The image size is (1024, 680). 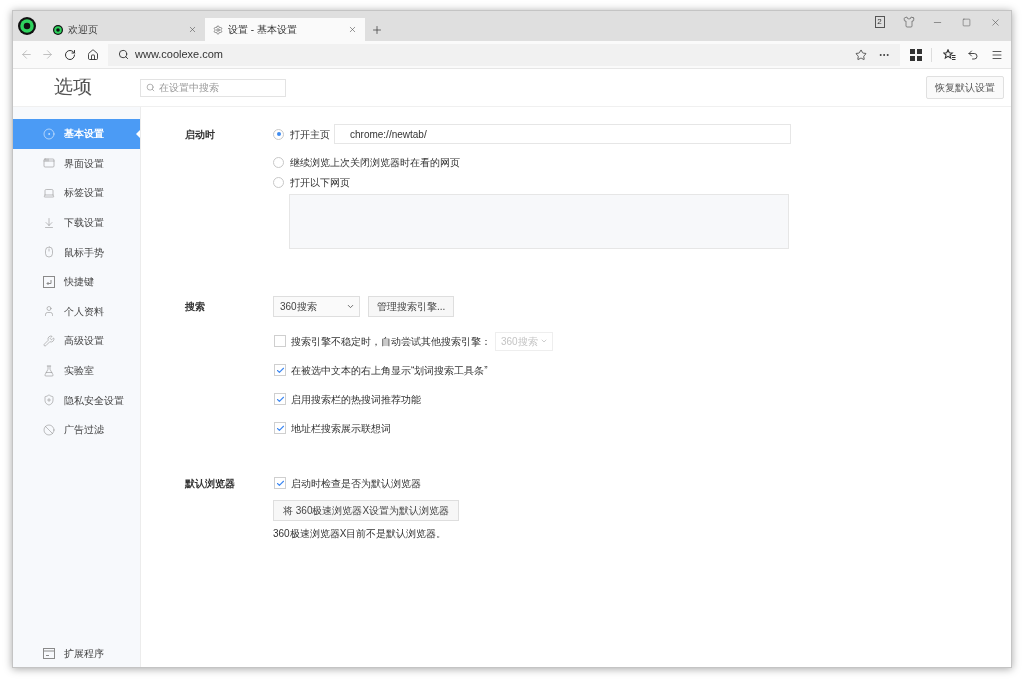 What do you see at coordinates (200, 134) in the screenshot?
I see `section-label: 启动时` at bounding box center [200, 134].